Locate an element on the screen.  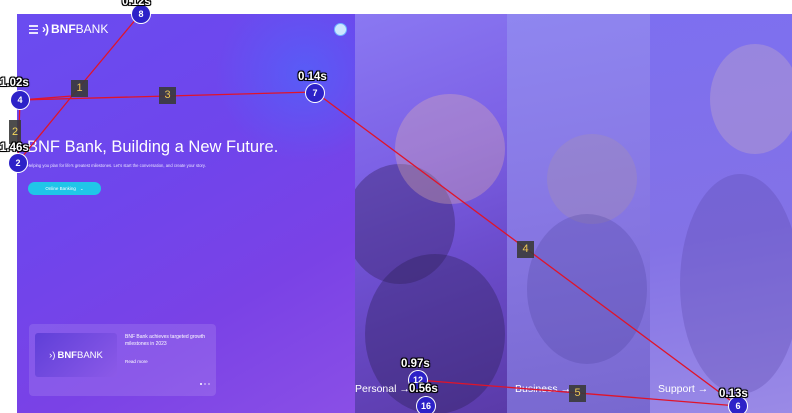
carousel-pager is located at coordinates (204, 381).